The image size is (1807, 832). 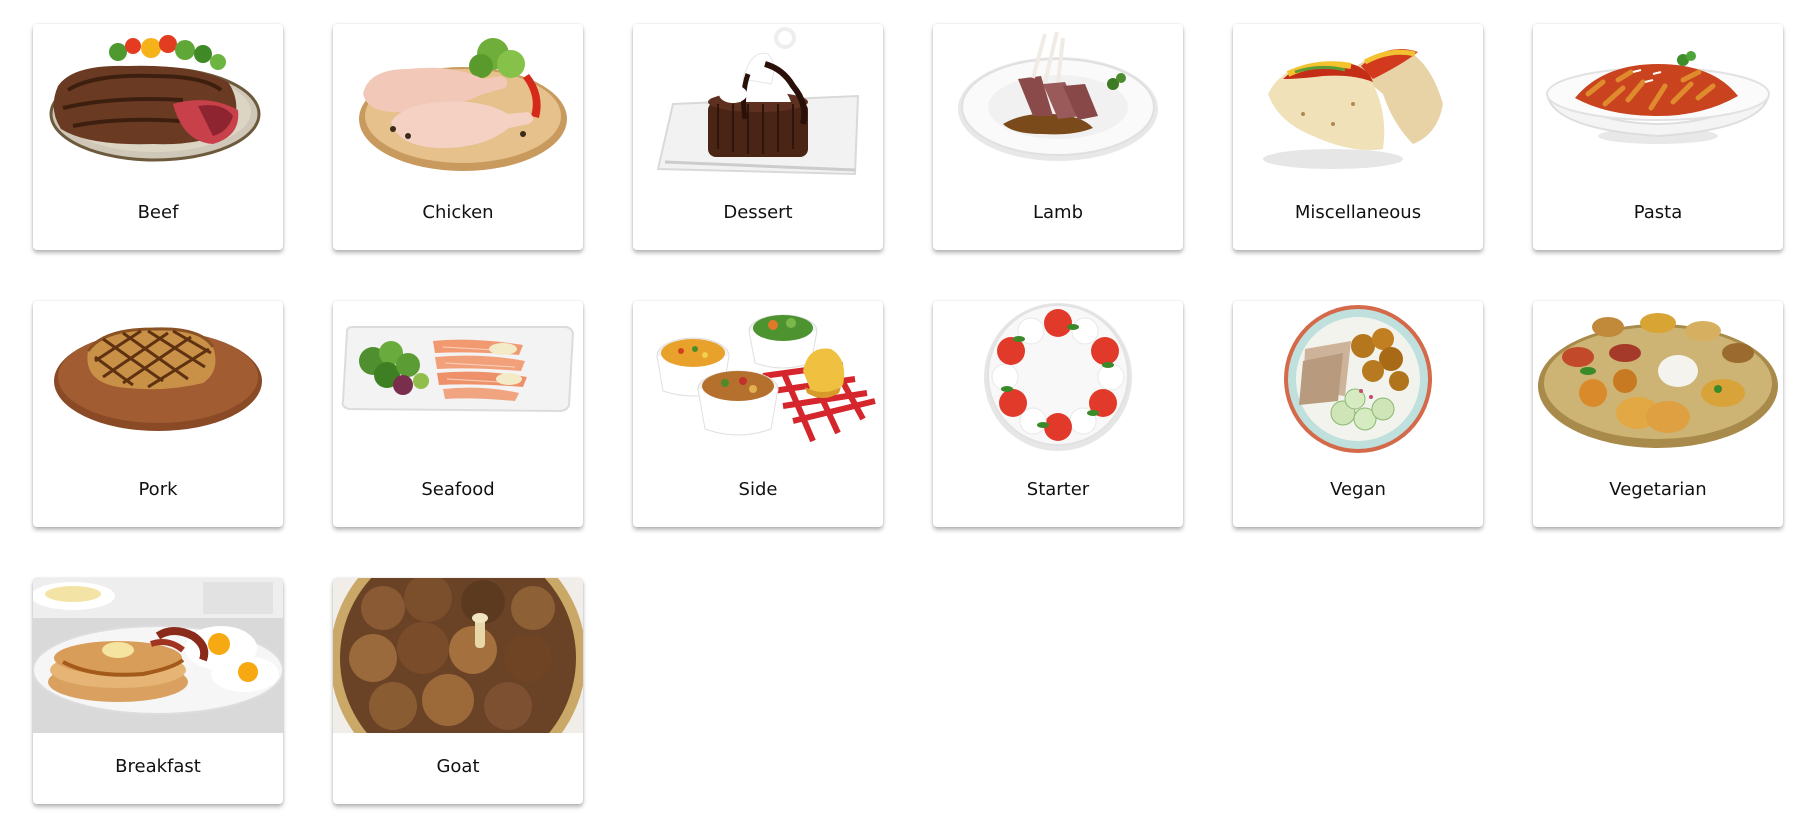 What do you see at coordinates (458, 378) in the screenshot?
I see `seafood-image` at bounding box center [458, 378].